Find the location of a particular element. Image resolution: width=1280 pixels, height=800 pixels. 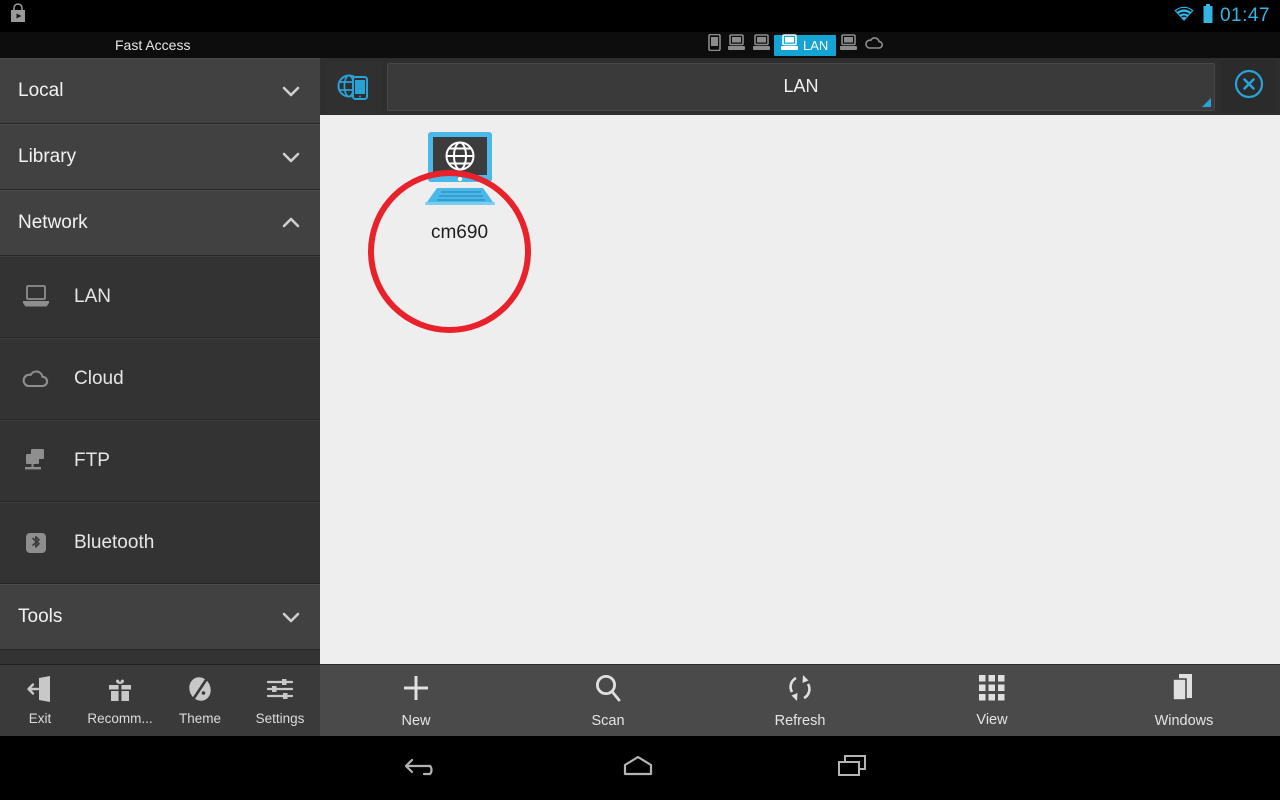

tab-lan: LAN is located at coordinates (805, 45).